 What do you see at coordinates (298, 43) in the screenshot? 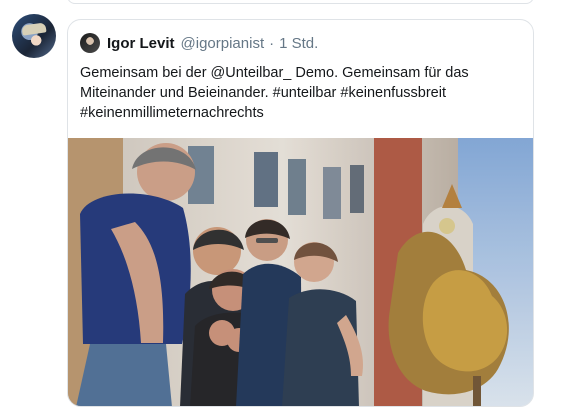
I see `tweet-timestamp: 1 Std.` at bounding box center [298, 43].